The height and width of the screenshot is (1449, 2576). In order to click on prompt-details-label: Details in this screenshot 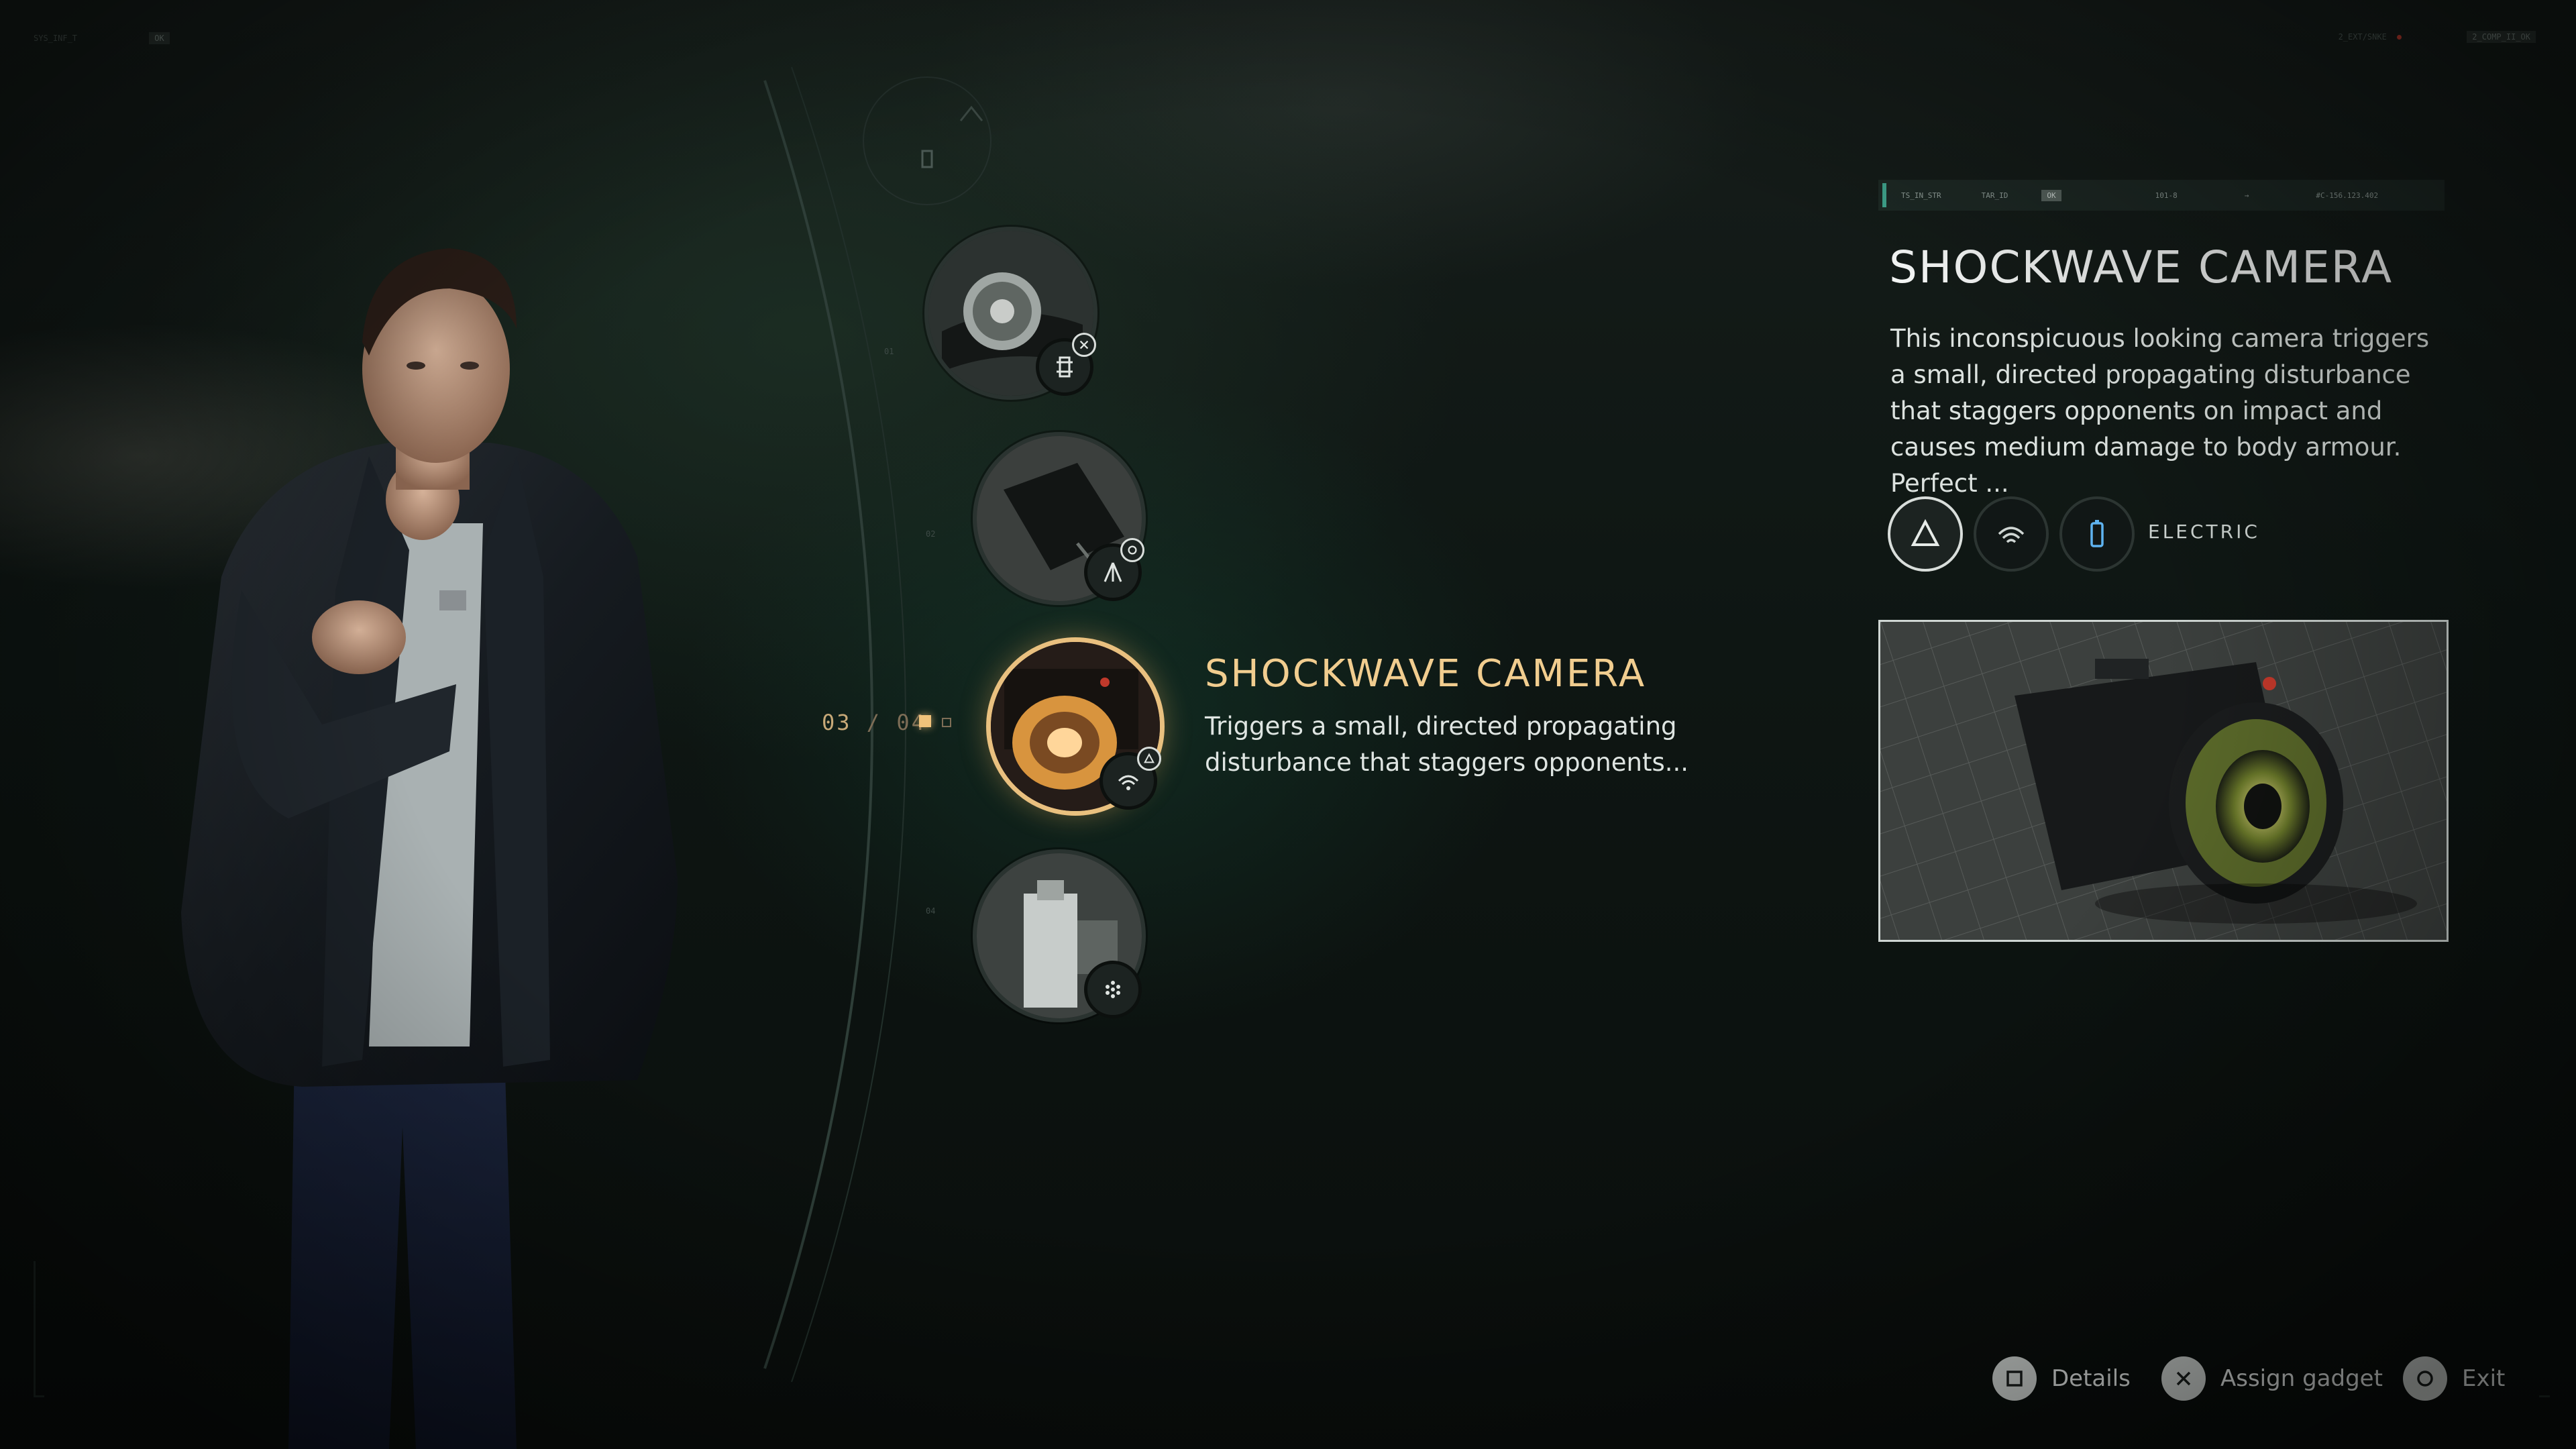, I will do `click(2091, 1378)`.